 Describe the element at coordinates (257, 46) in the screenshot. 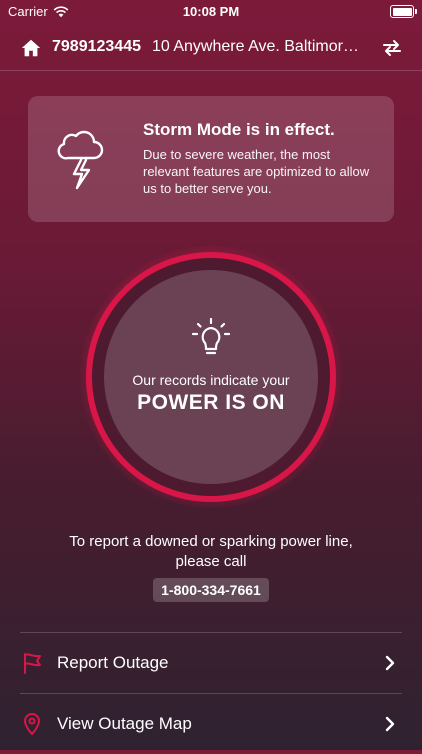

I see `service-address: 10 Anywhere Ave. Baltimore, MD` at that location.